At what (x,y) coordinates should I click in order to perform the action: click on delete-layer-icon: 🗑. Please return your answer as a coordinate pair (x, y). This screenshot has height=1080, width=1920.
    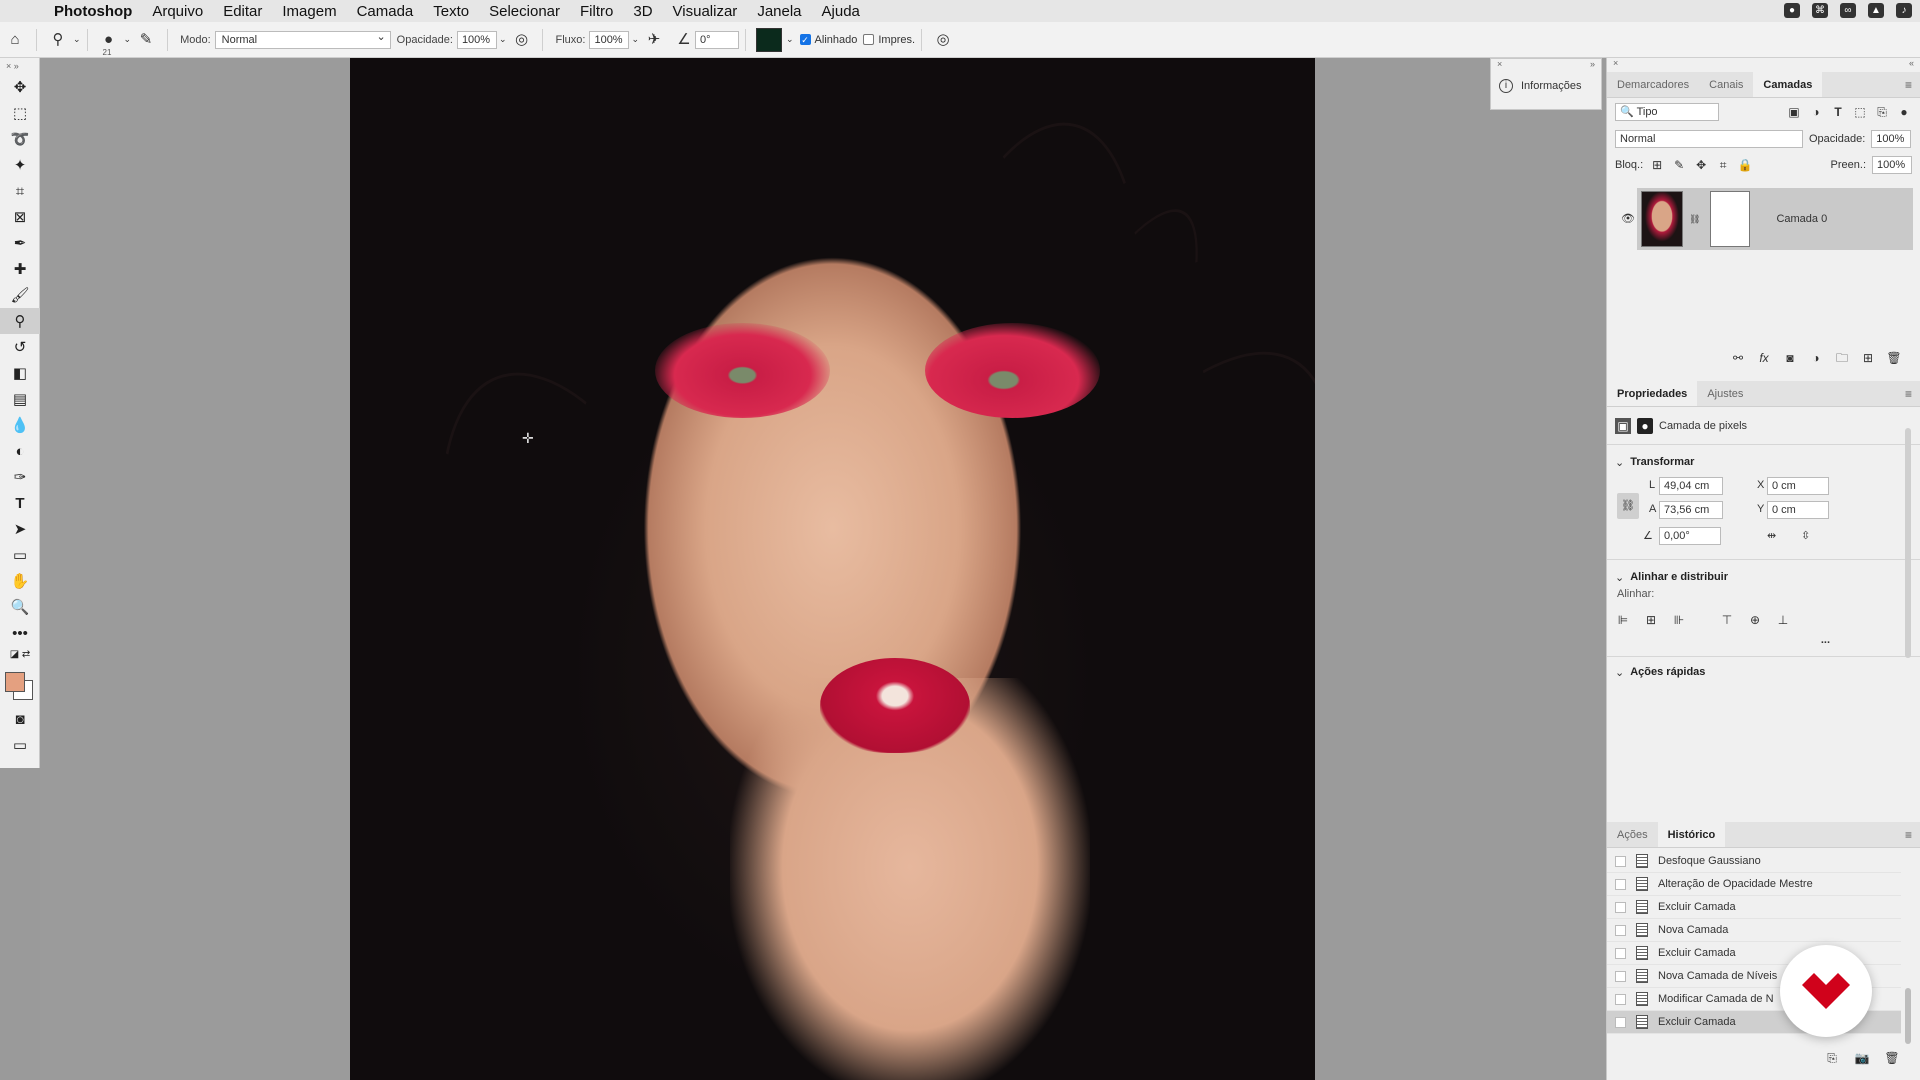
    Looking at the image, I should click on (1894, 358).